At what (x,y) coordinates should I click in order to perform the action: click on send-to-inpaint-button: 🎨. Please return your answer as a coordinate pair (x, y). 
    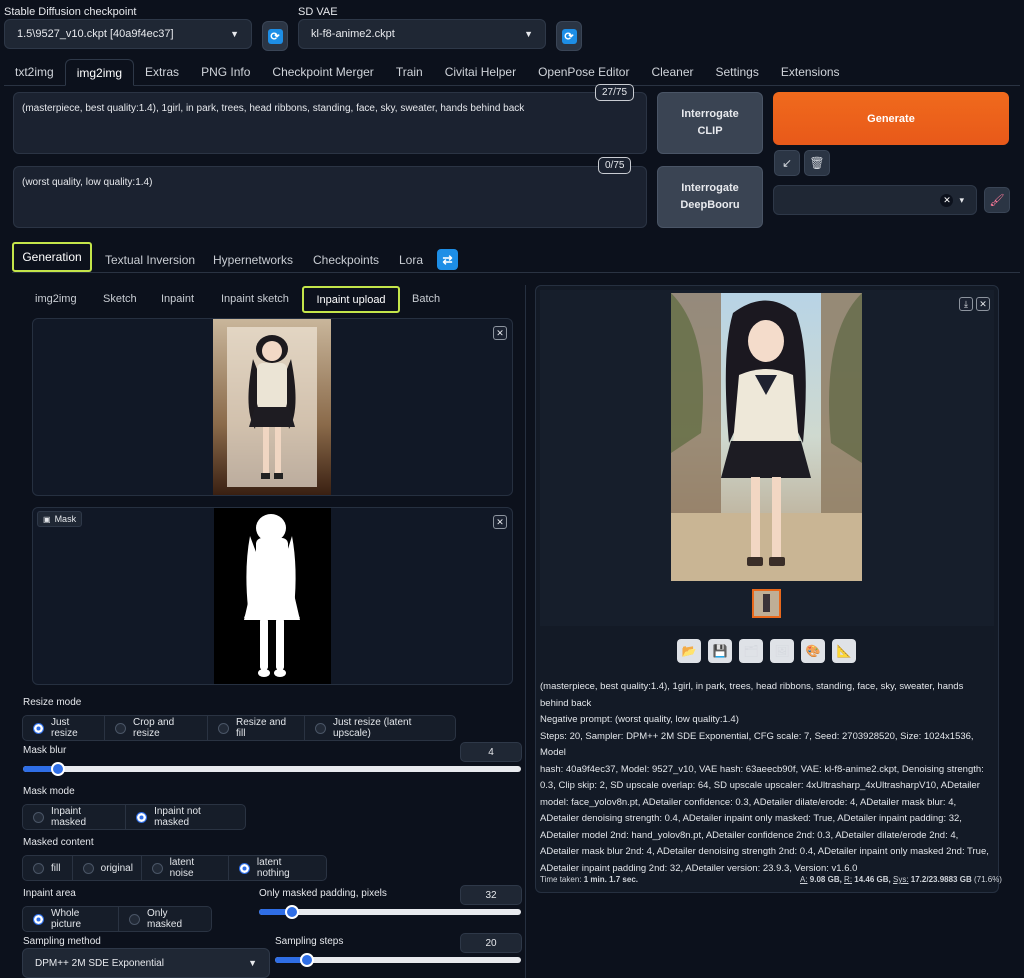
    Looking at the image, I should click on (813, 651).